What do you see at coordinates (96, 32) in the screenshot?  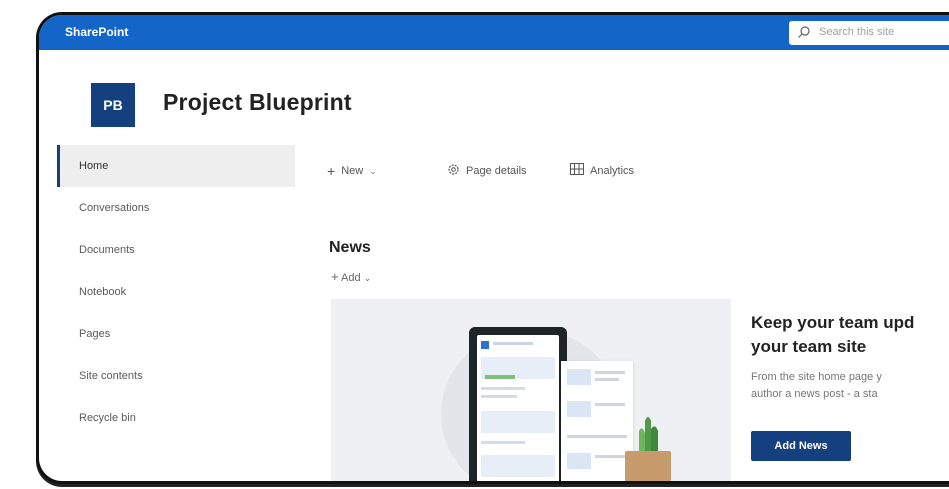 I see `app-brand: SharePoint` at bounding box center [96, 32].